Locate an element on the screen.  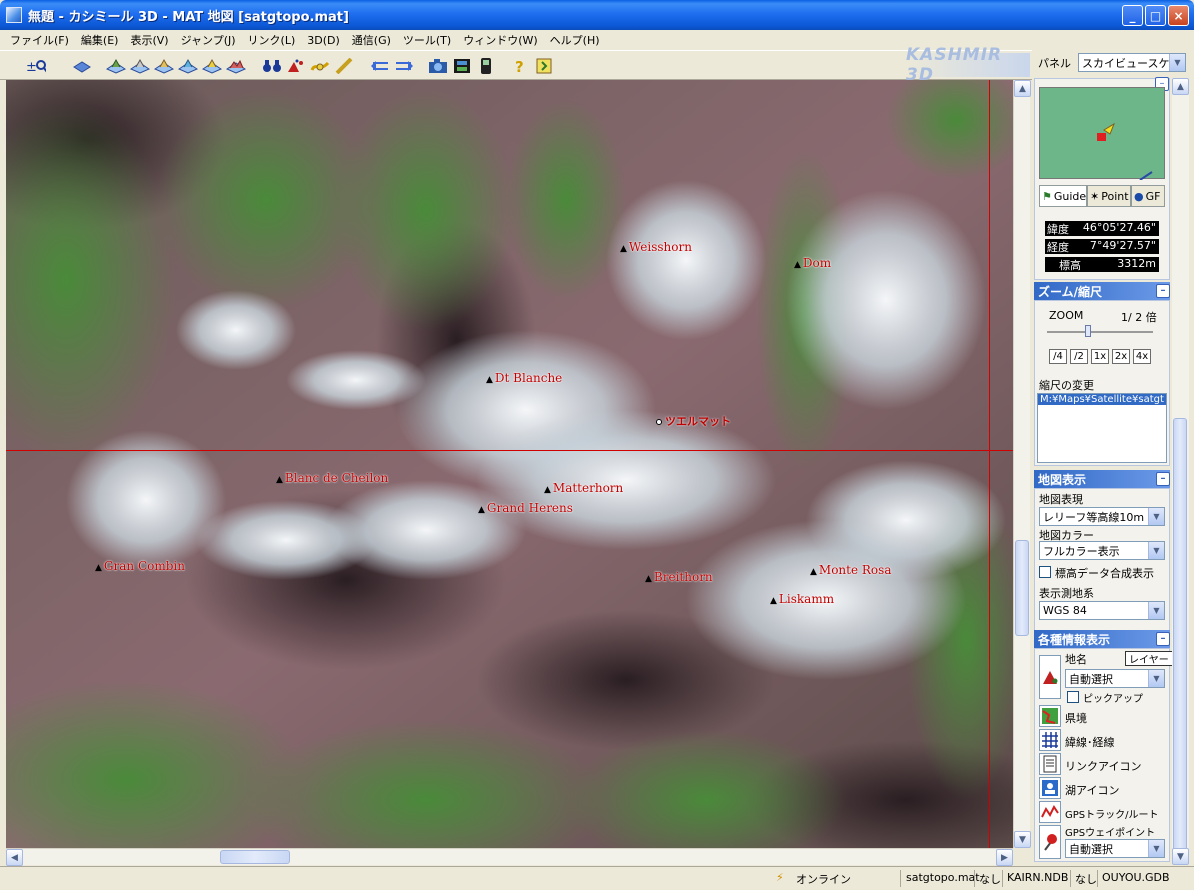
app-icon is located at coordinates (14, 15).